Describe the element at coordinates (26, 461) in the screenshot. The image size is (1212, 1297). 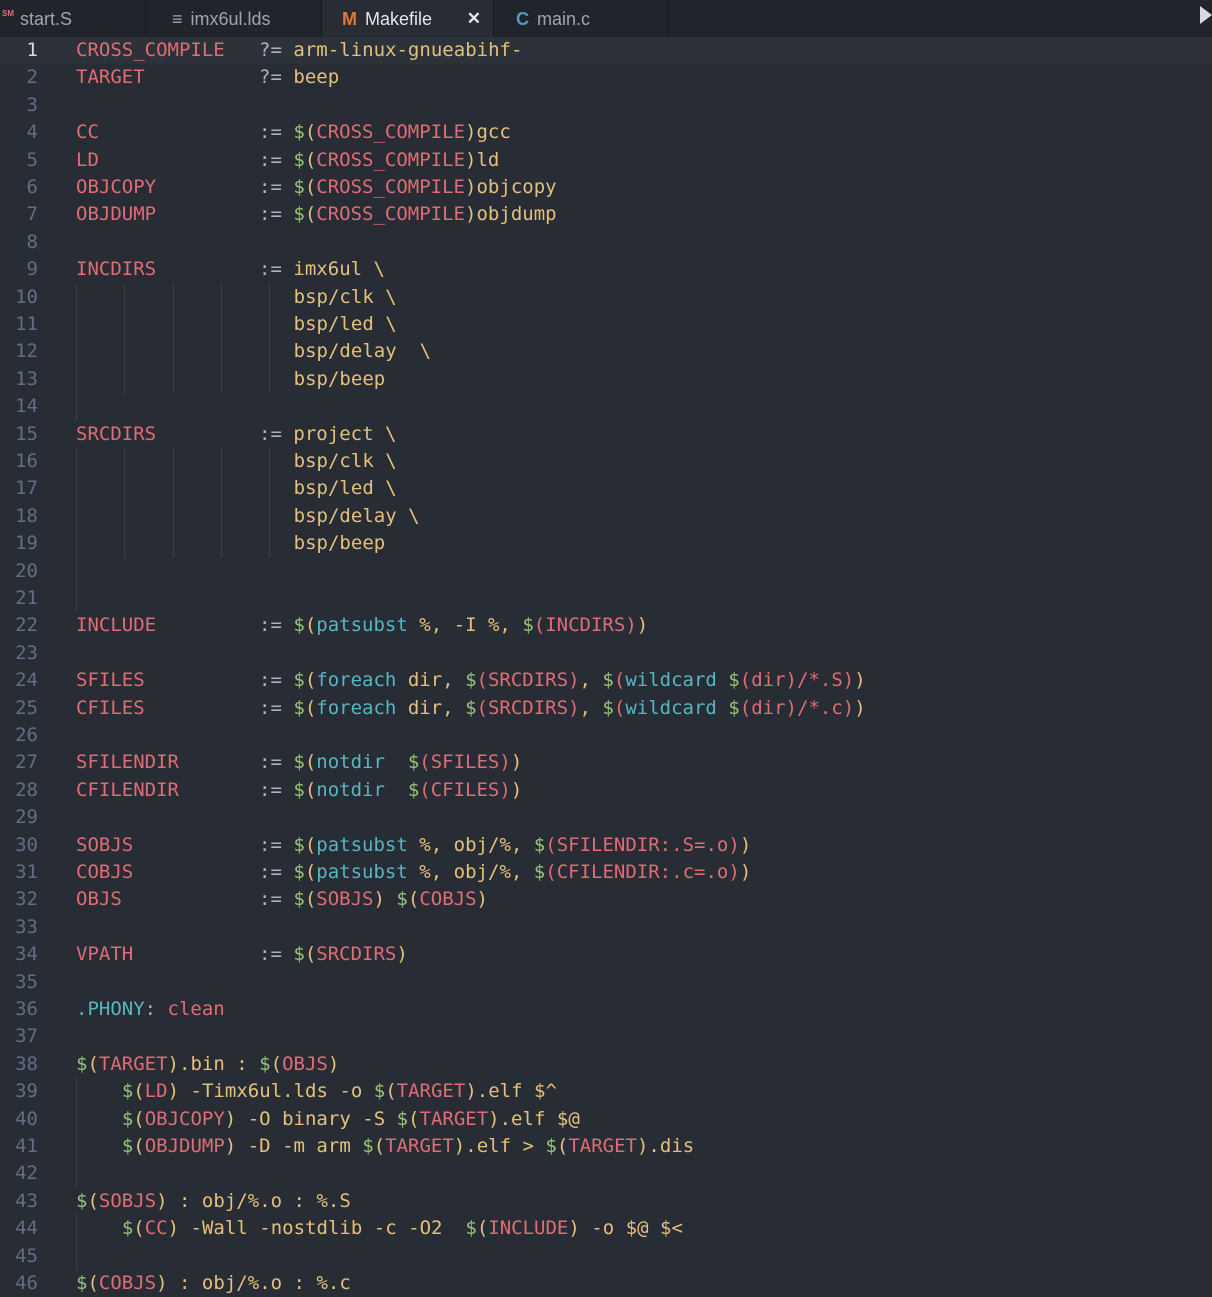
I see `line-number: 16` at that location.